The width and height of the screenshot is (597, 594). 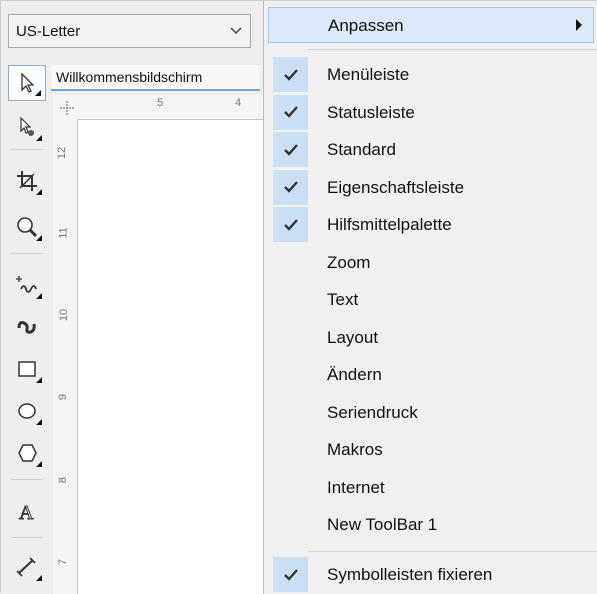 I want to click on text-tool-button: A, so click(x=27, y=511).